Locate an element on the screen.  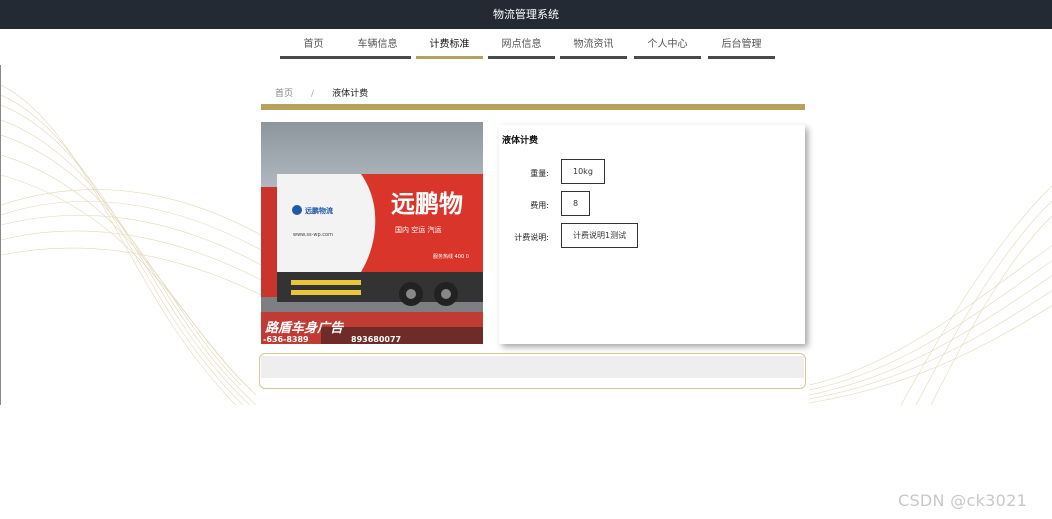
nav-item-news: 物流资讯 is located at coordinates (593, 48).